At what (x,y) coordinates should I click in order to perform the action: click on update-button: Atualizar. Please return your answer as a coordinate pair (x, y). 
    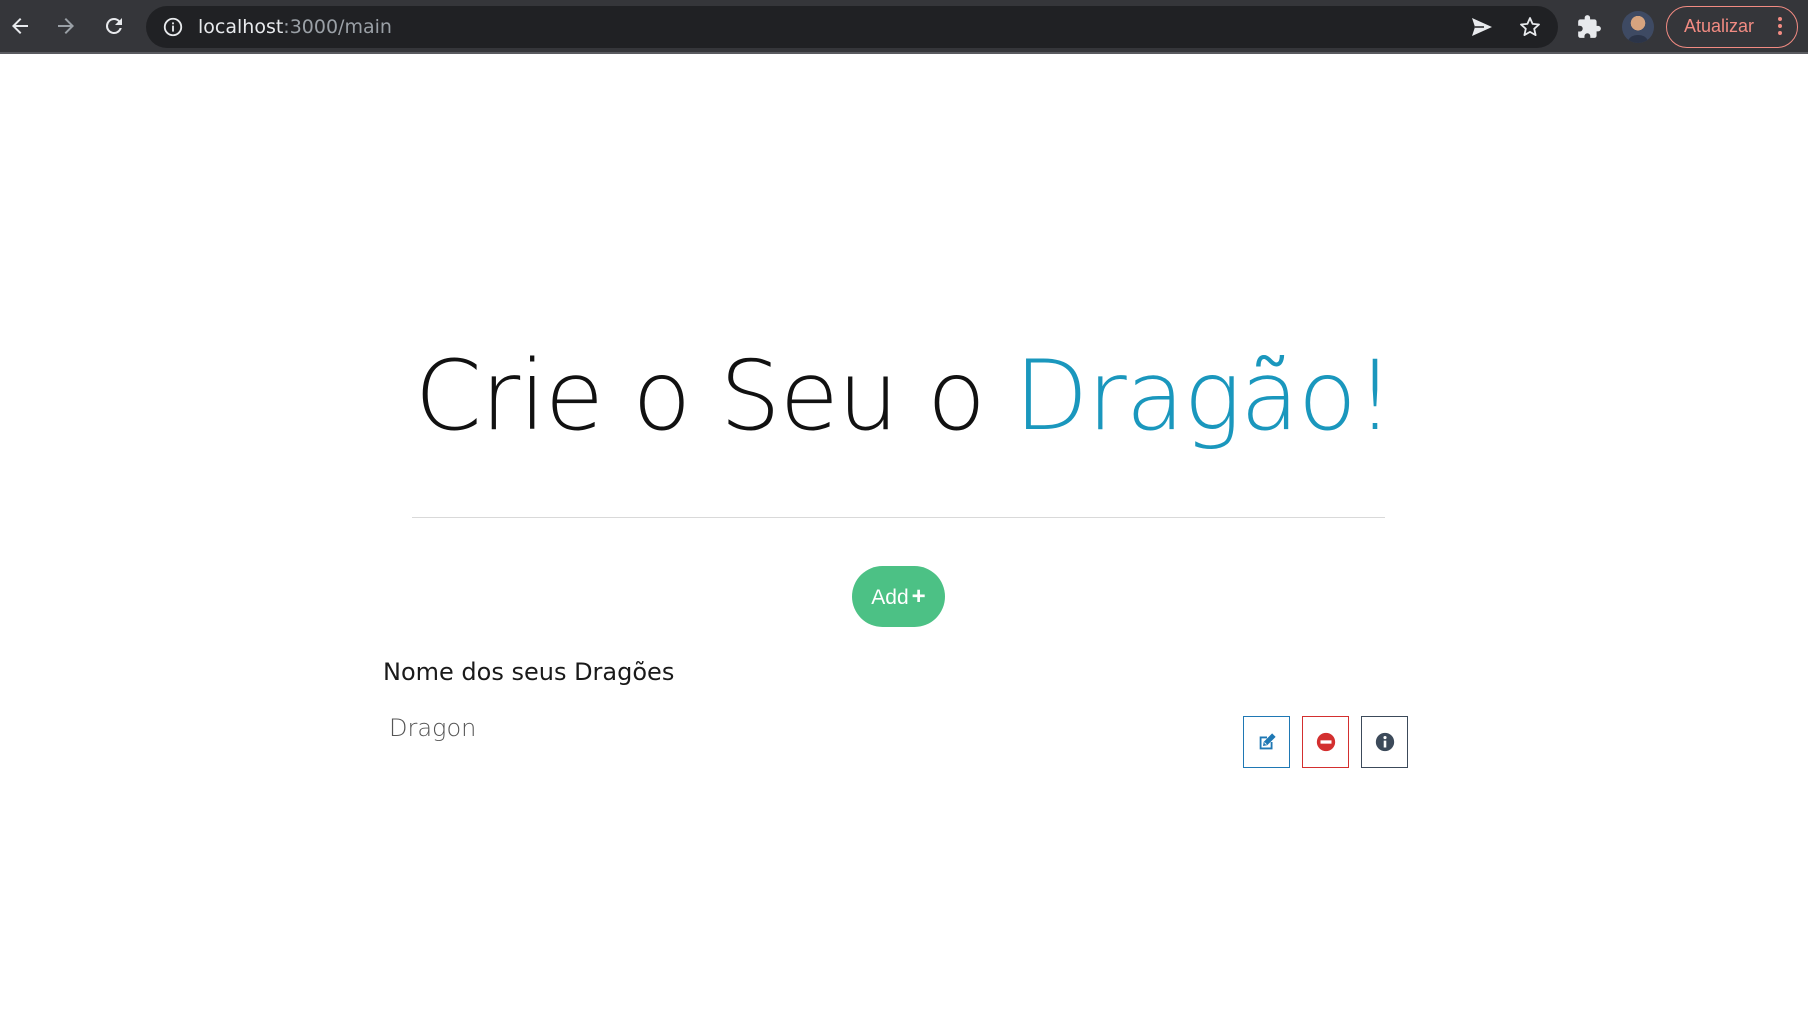
    Looking at the image, I should click on (1732, 27).